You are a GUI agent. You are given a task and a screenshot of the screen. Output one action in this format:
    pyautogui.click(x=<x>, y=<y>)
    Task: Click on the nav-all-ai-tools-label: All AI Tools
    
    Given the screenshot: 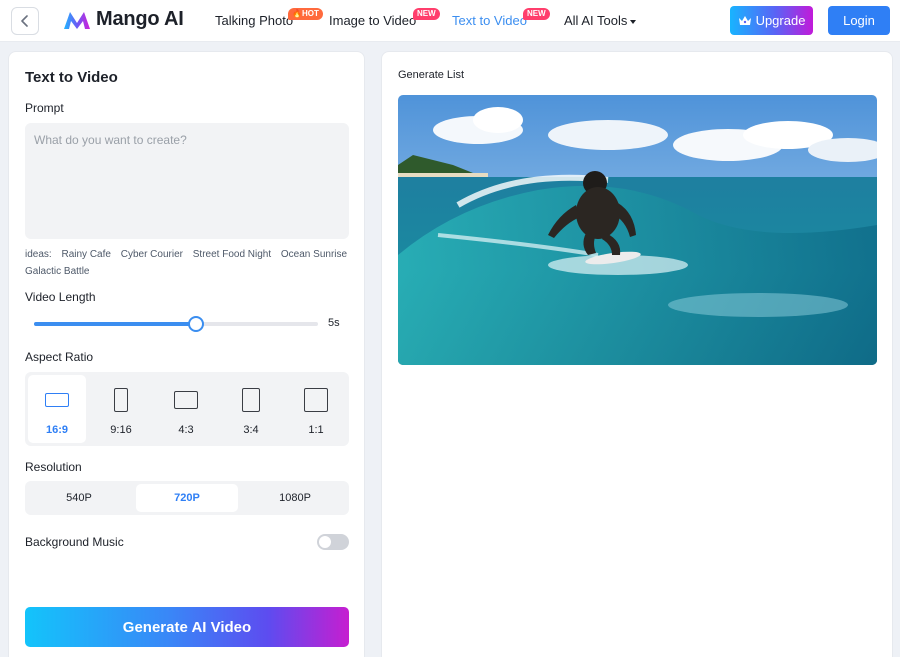 What is the action you would take?
    pyautogui.click(x=596, y=20)
    